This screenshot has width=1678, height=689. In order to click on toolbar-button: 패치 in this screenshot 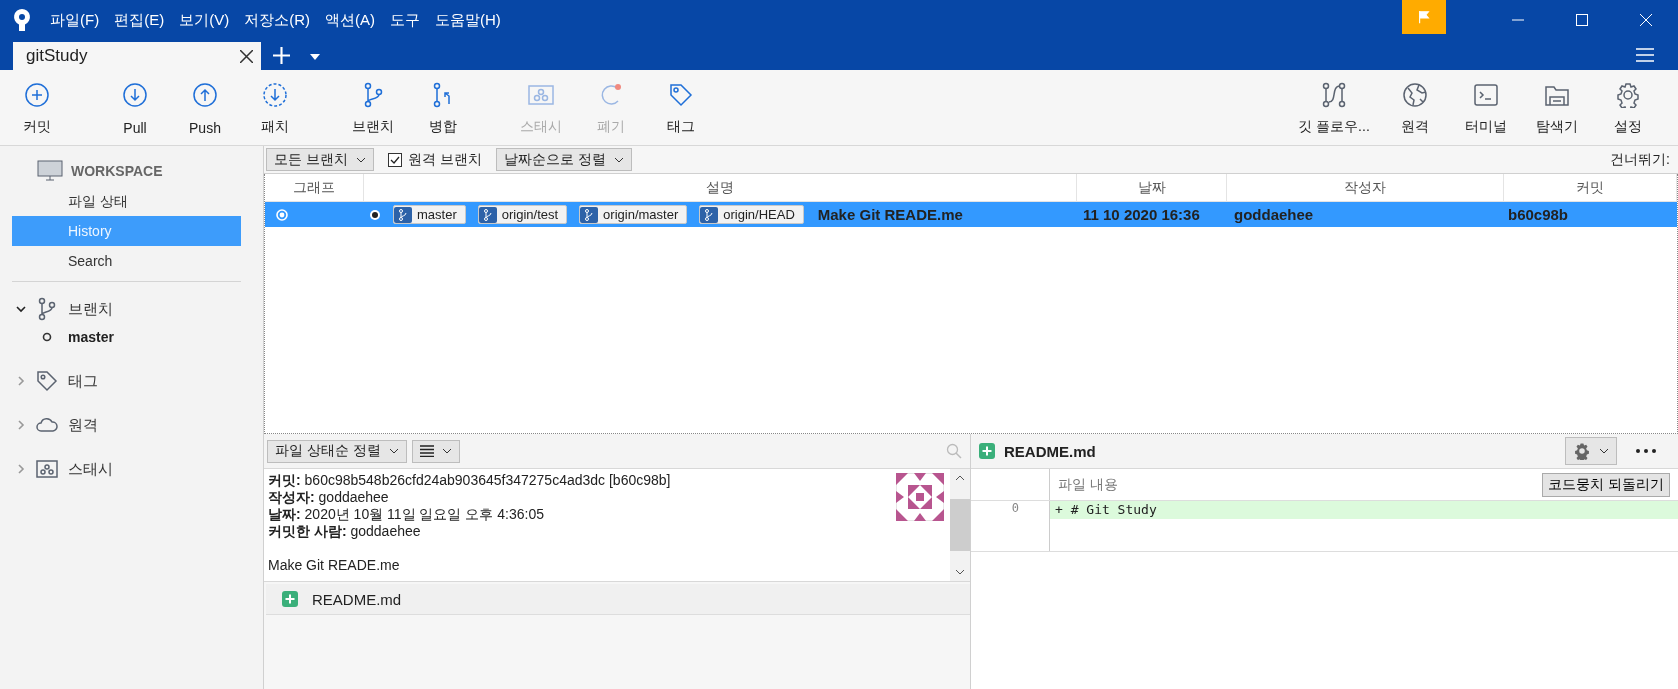, I will do `click(275, 107)`.